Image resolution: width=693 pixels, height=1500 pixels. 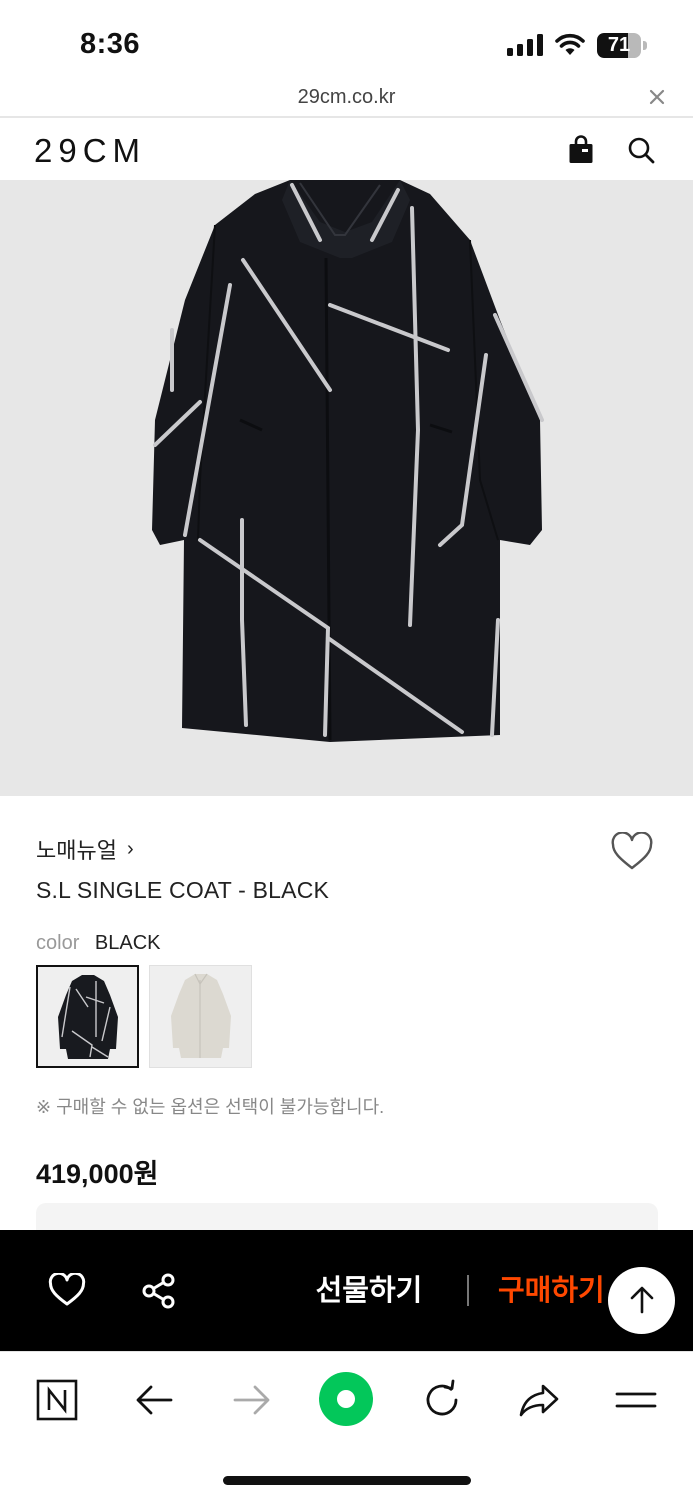 I want to click on wifi-icon, so click(x=570, y=44).